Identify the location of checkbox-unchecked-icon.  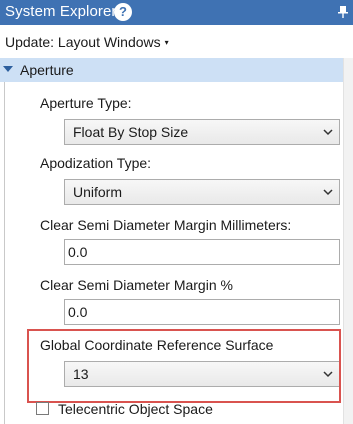
(42, 408).